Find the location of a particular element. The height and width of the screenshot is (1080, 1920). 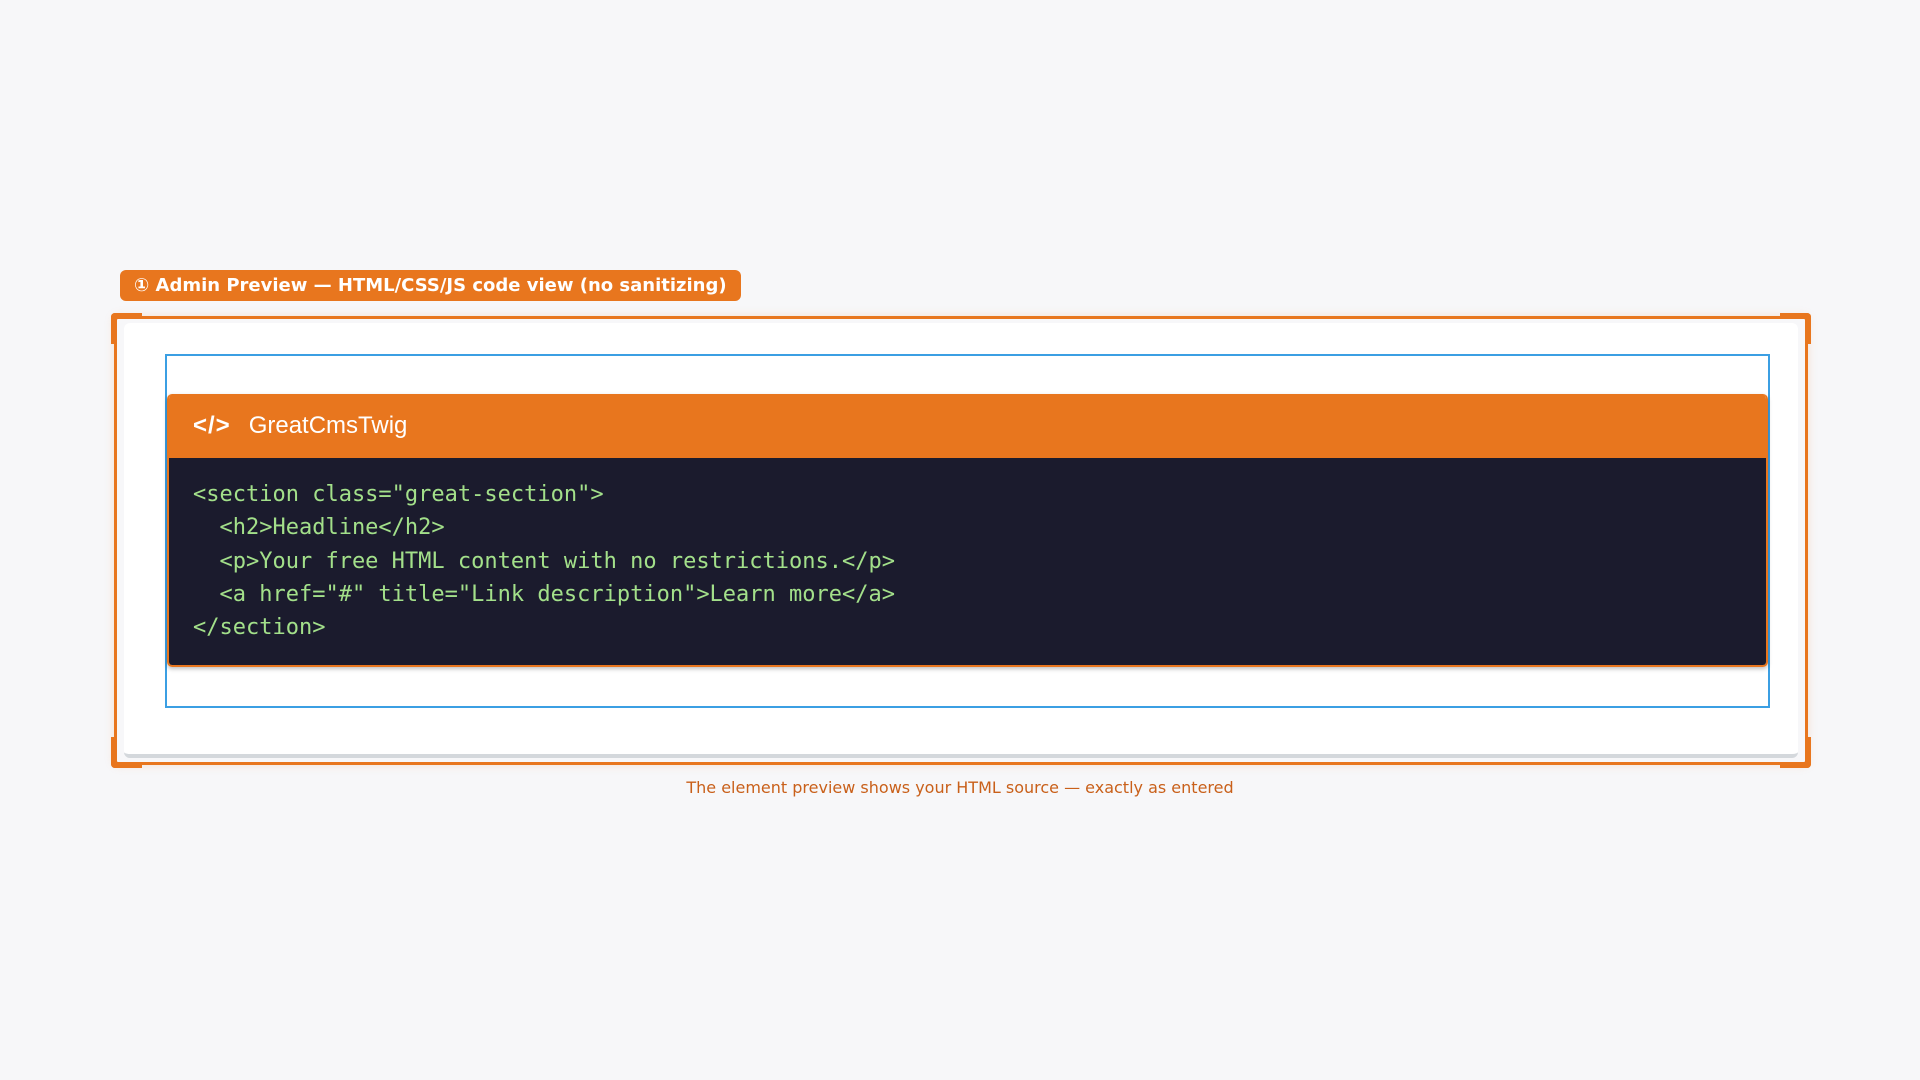

code-element-title: GreatCmsTwig is located at coordinates (328, 425).